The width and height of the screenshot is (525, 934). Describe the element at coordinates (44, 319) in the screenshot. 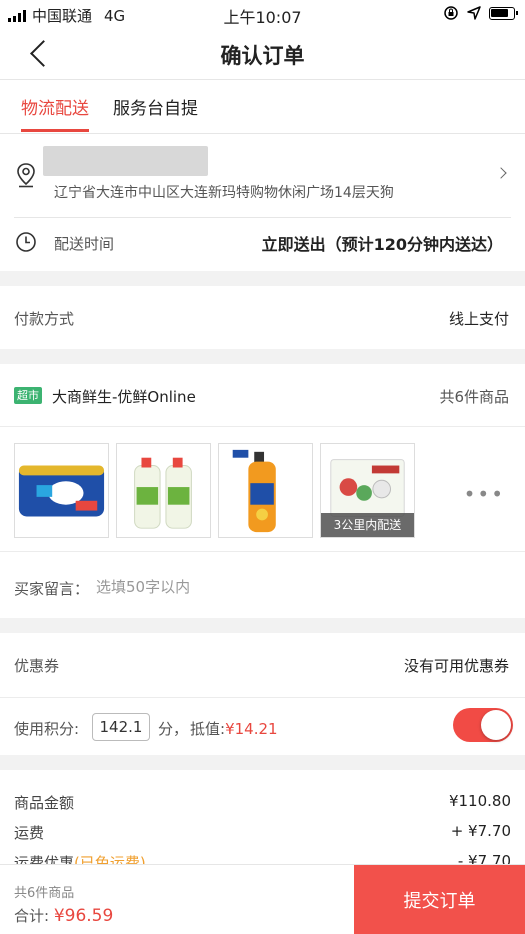

I see `payment-method-label: 付款方式` at that location.